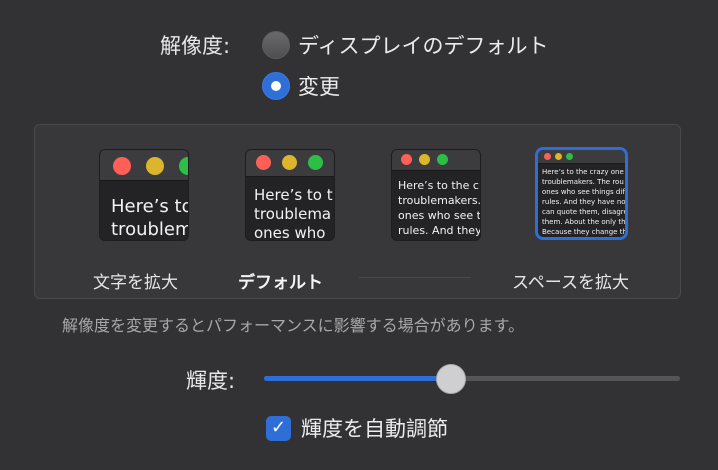  Describe the element at coordinates (570, 283) in the screenshot. I see `label-more-space: スペースを拡大` at that location.